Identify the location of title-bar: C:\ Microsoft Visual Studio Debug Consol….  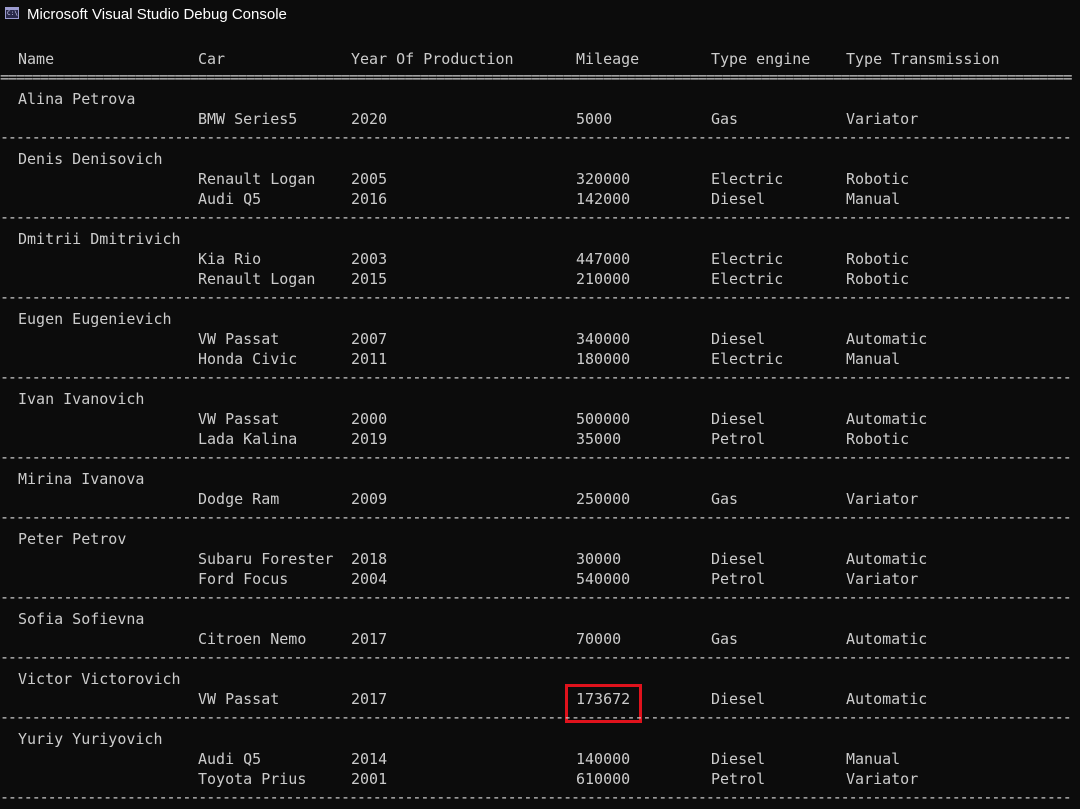
(540, 15).